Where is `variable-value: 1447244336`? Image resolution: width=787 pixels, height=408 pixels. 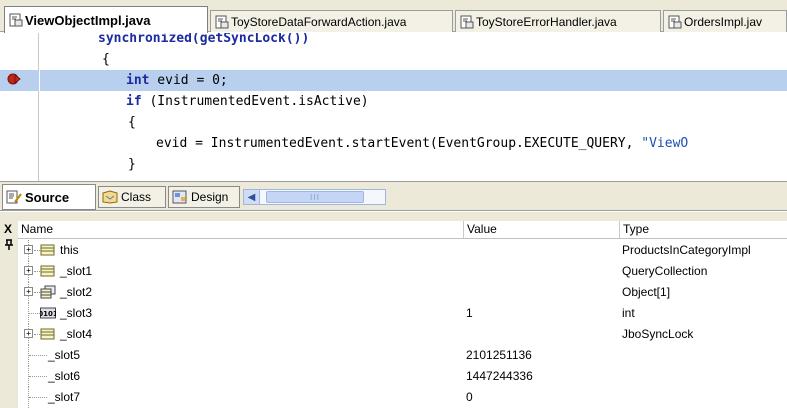
variable-value: 1447244336 is located at coordinates (499, 376).